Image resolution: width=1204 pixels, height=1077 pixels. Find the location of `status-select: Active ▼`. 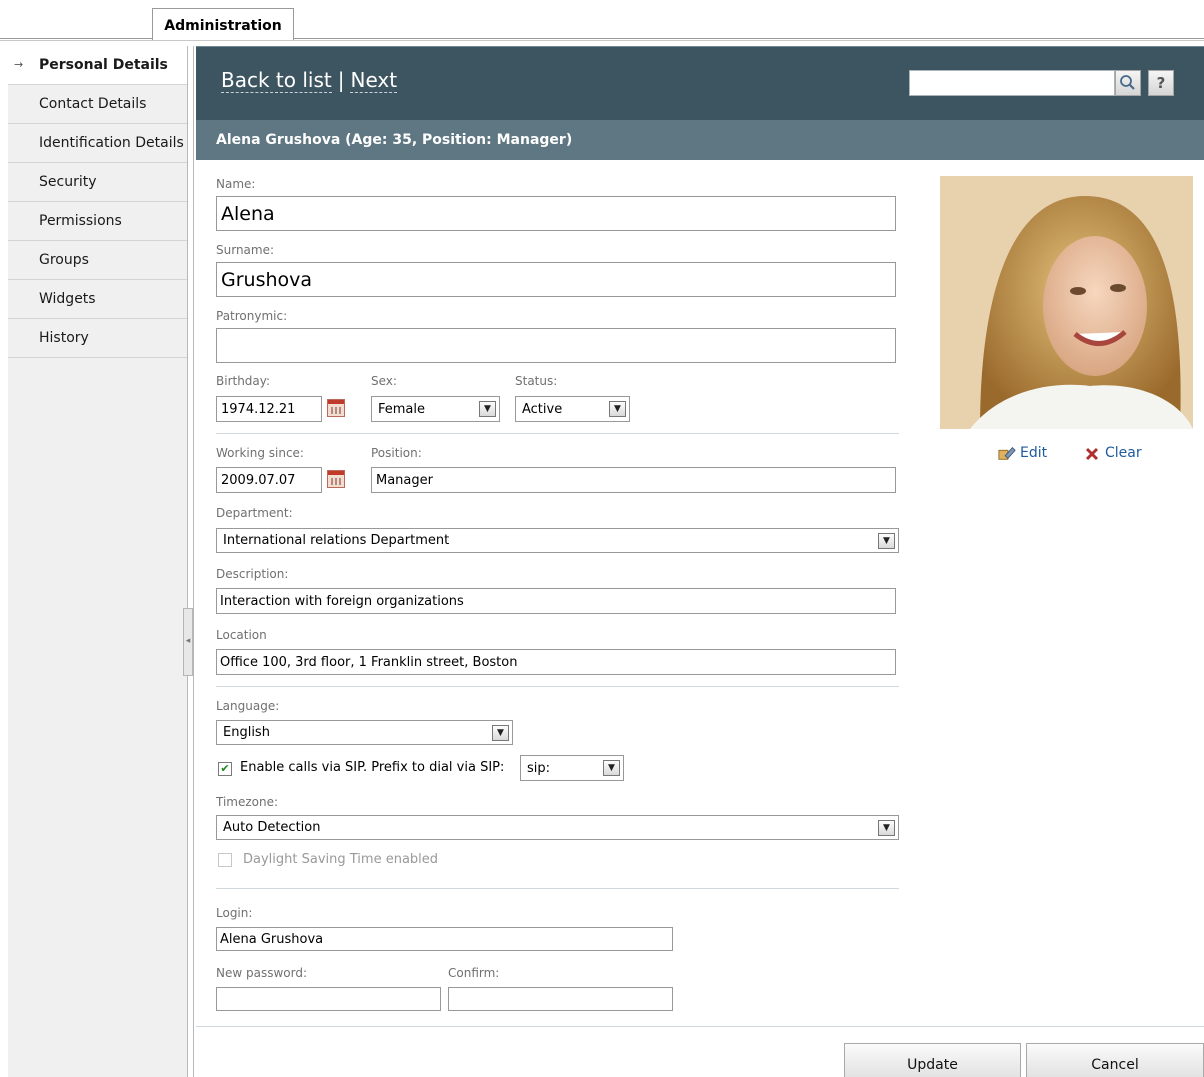

status-select: Active ▼ is located at coordinates (572, 409).